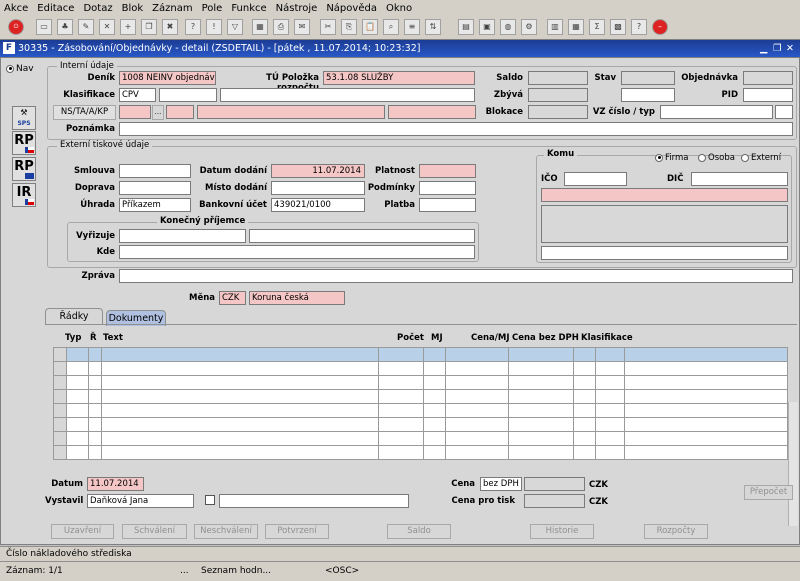 Image resolution: width=800 pixels, height=581 pixels. I want to click on doprava-field, so click(155, 188).